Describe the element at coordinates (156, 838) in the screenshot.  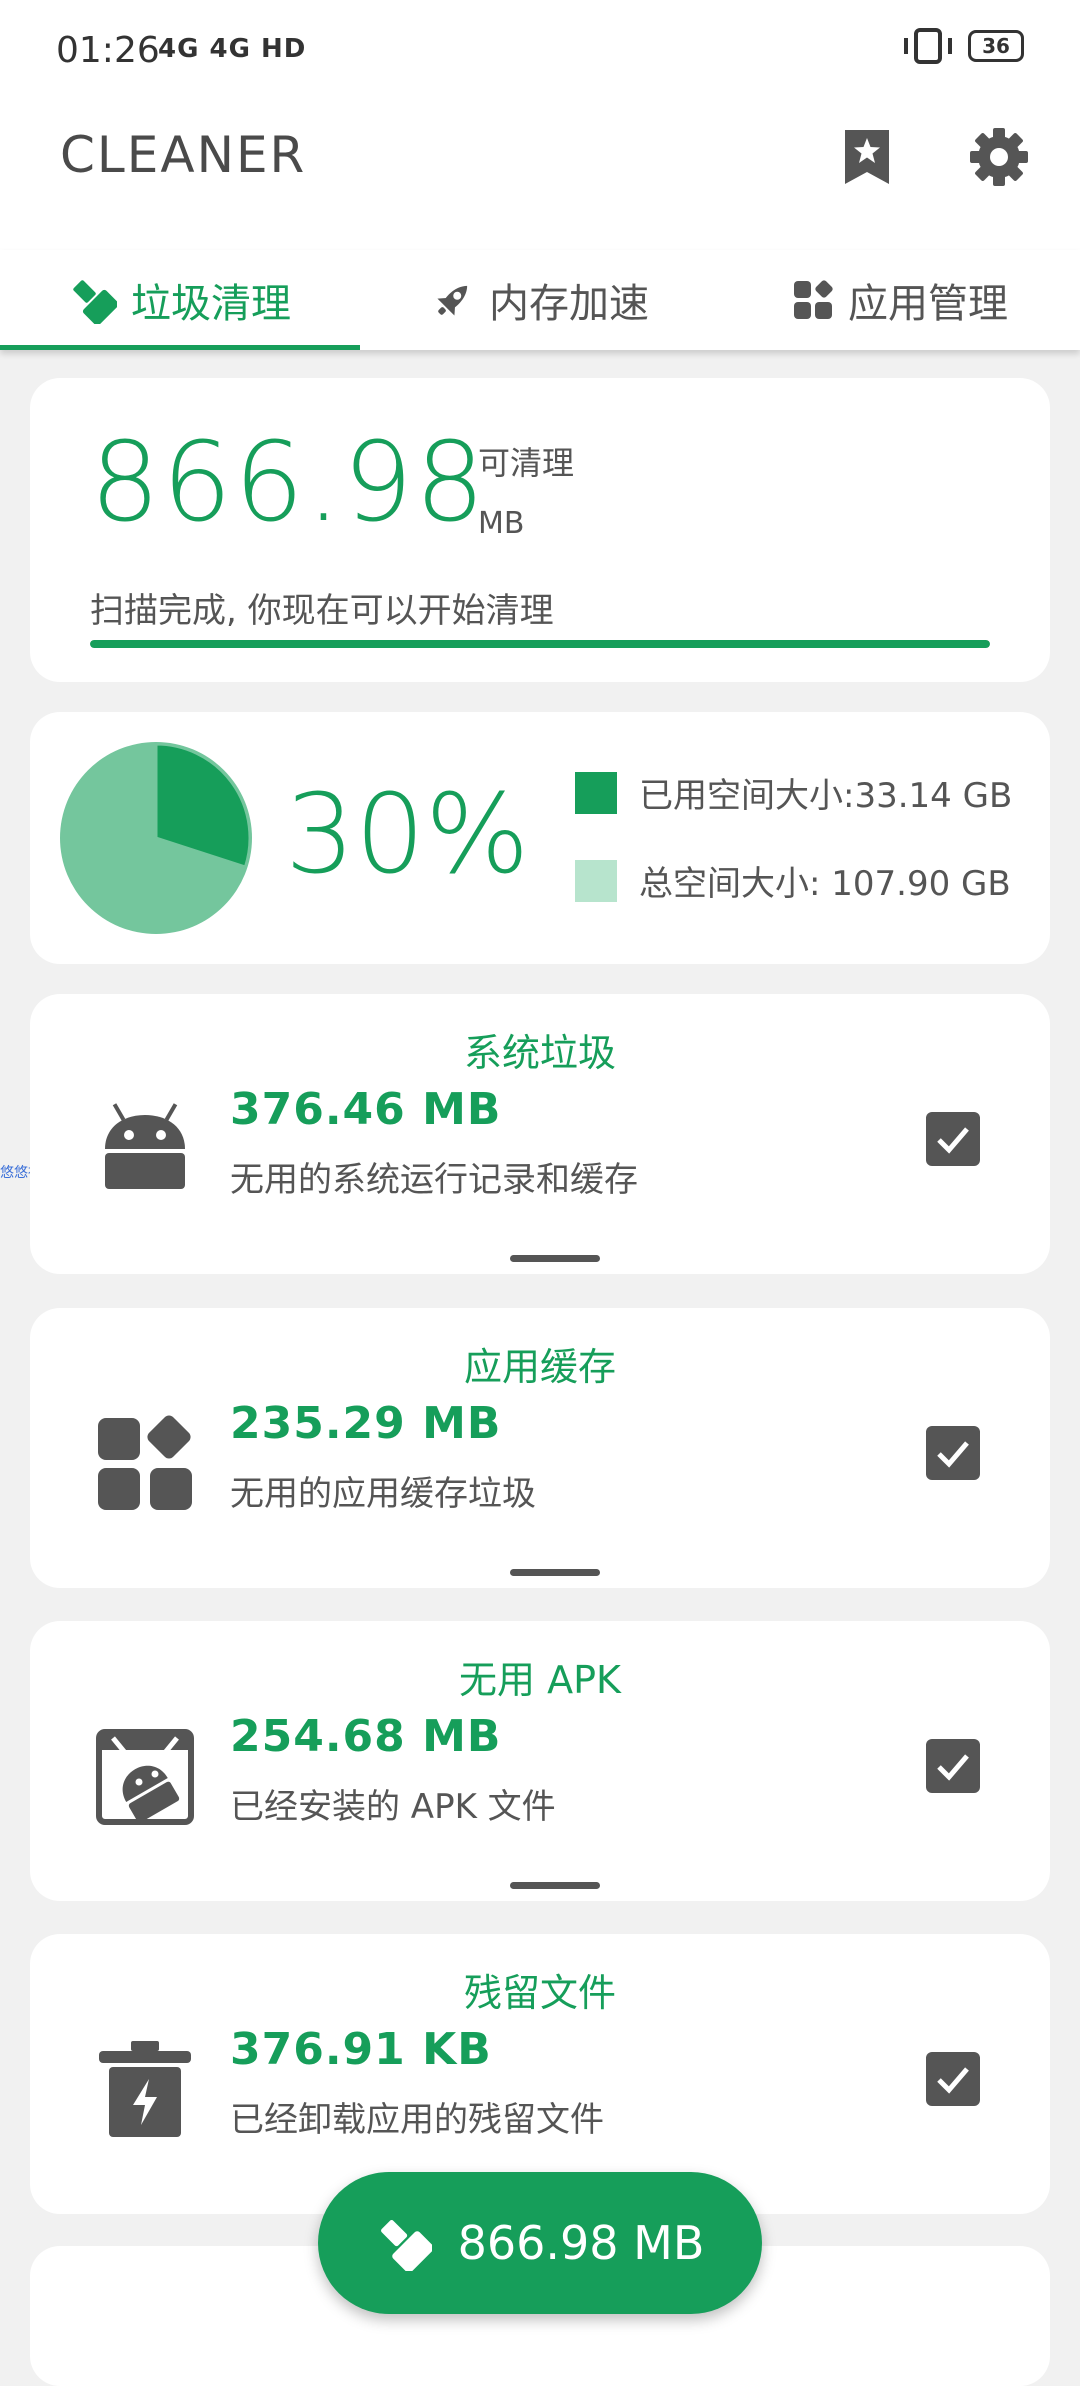
I see `storage-pie-chart` at that location.